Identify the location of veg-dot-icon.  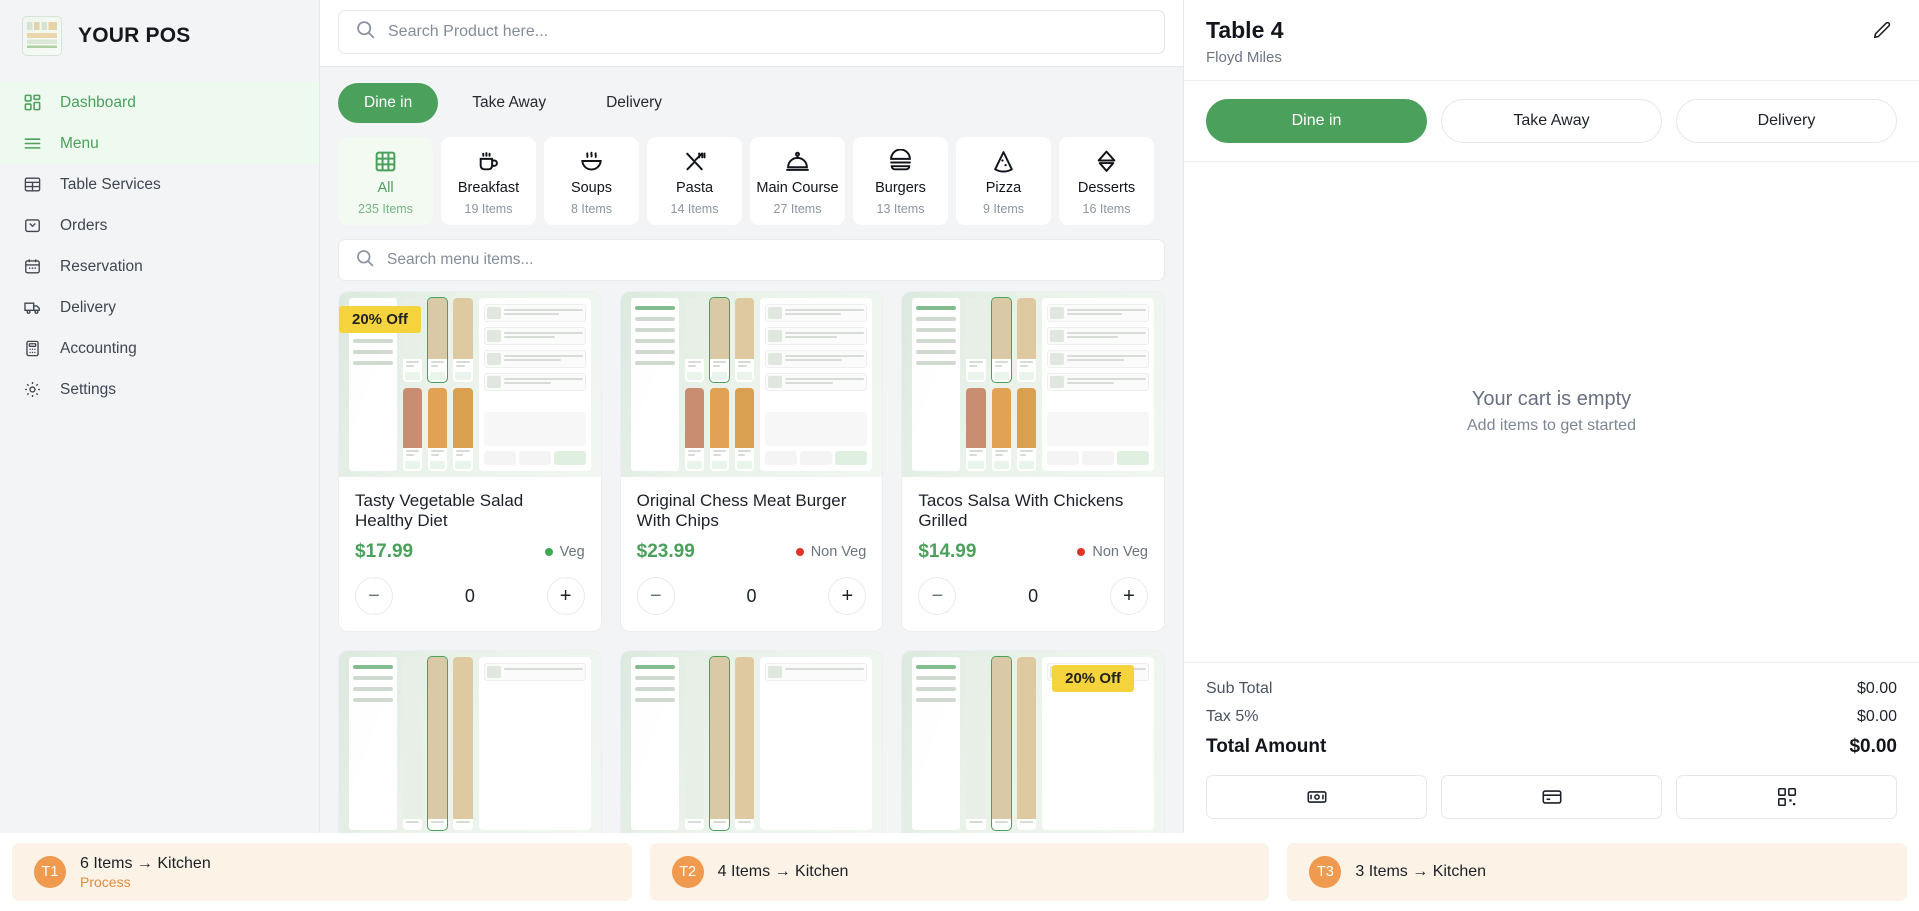
(548, 552).